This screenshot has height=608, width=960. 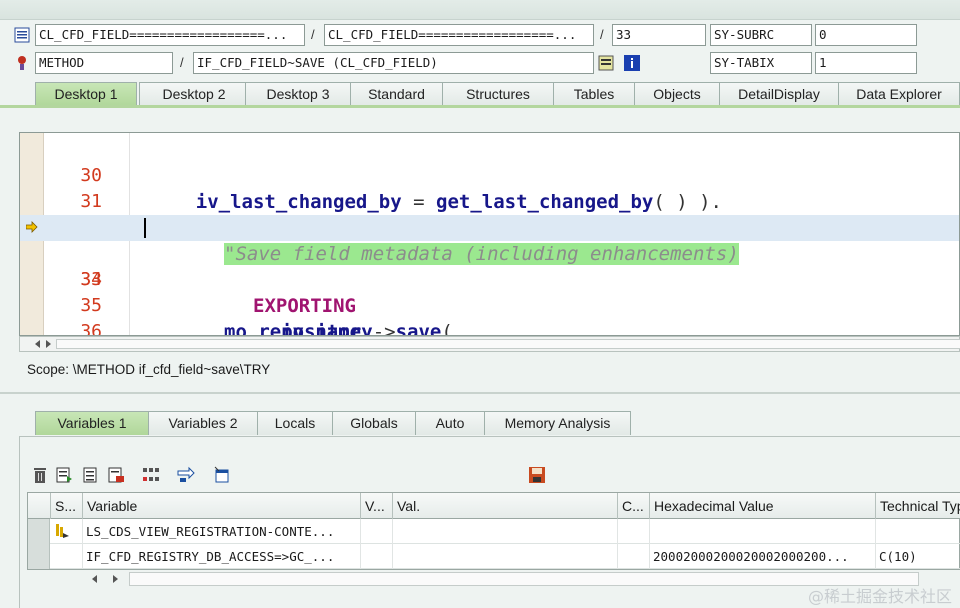 I want to click on tab-structures: Structures, so click(x=498, y=94).